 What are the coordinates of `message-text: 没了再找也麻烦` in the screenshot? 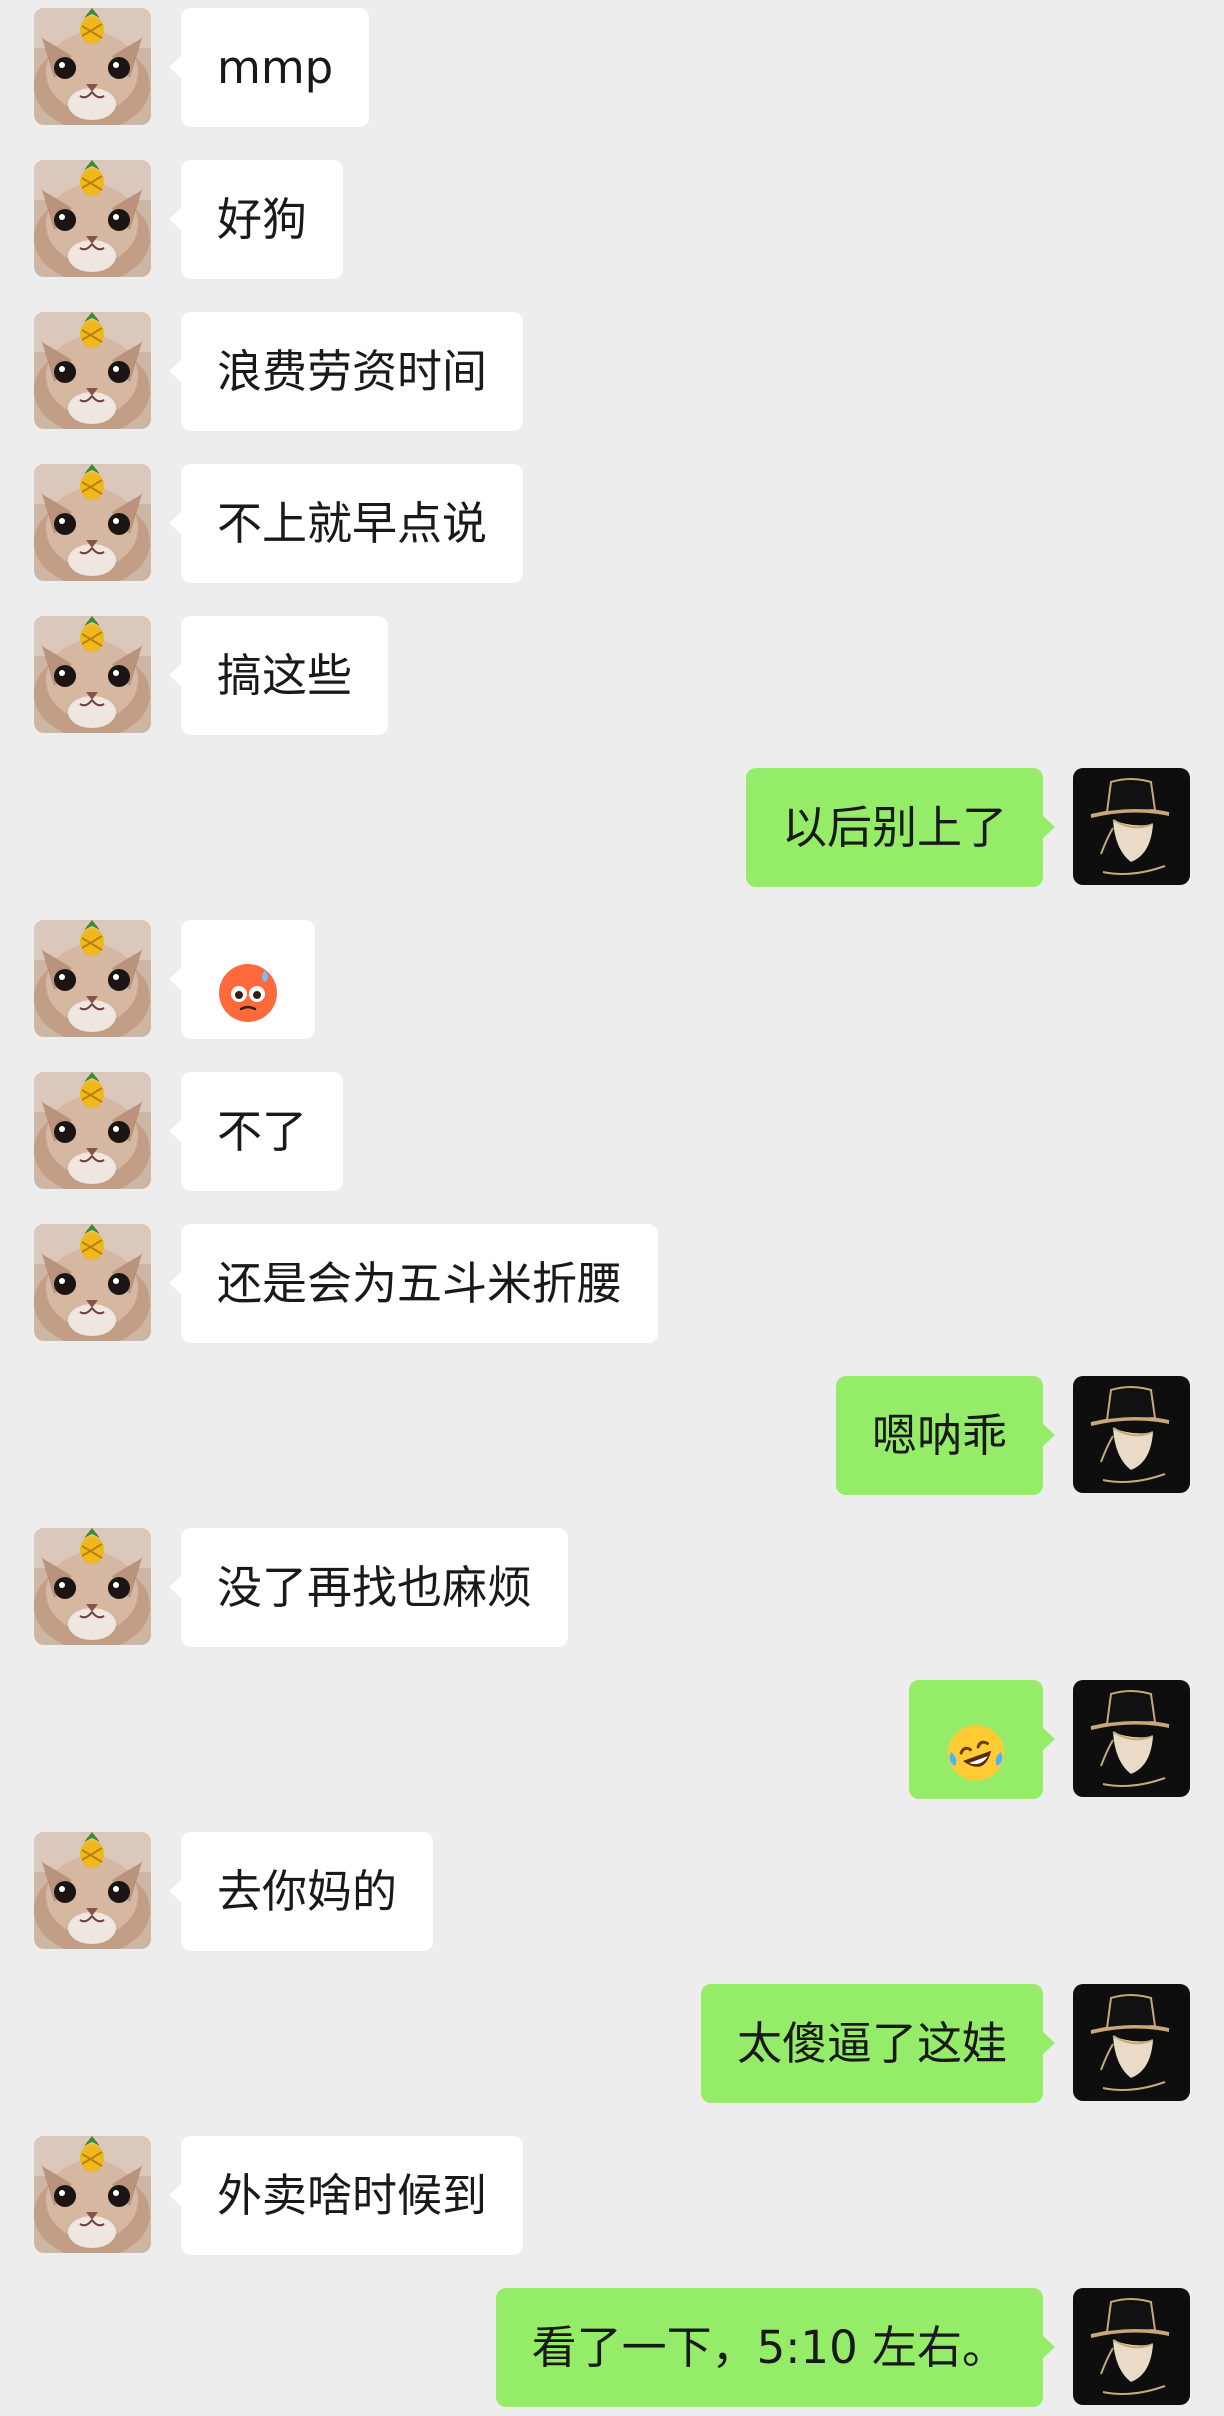 It's located at (375, 1587).